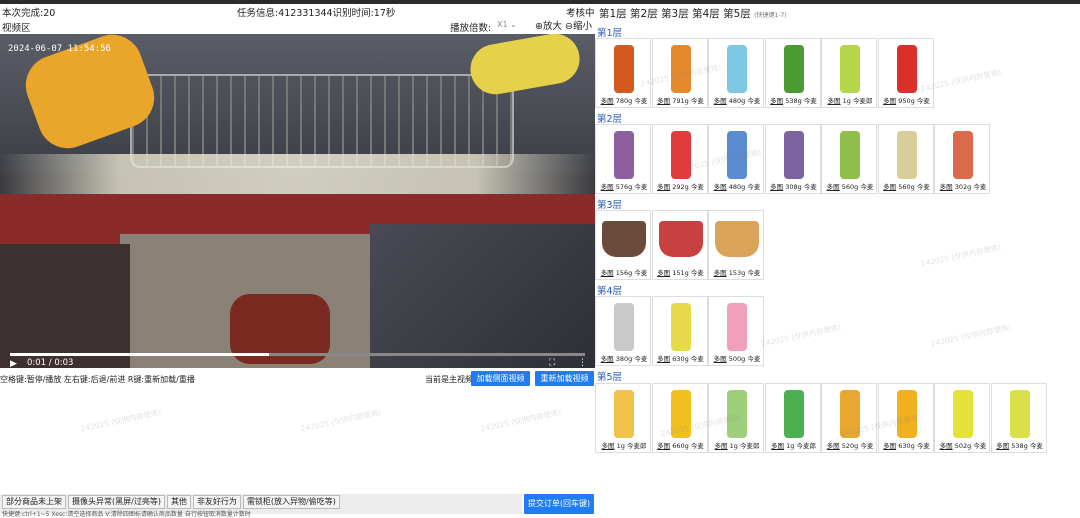 The width and height of the screenshot is (1080, 518). What do you see at coordinates (688, 187) in the screenshot?
I see `product-weight: 292g 今麦` at bounding box center [688, 187].